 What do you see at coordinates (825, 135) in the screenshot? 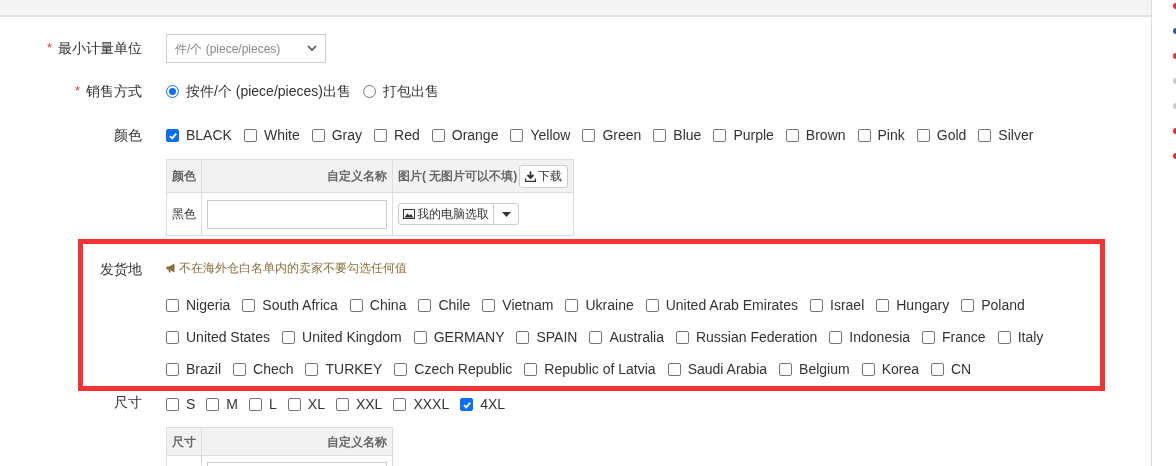
I see `checkbox-label: Brown` at bounding box center [825, 135].